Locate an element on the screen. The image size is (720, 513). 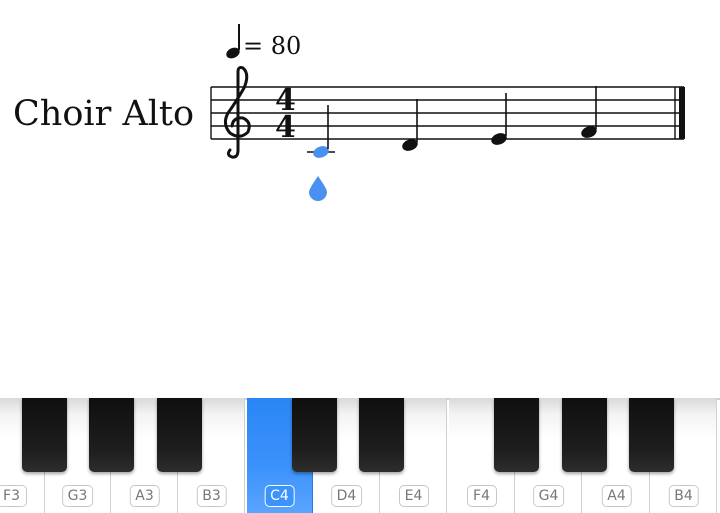
input-cursor-drop-icon is located at coordinates (318, 188).